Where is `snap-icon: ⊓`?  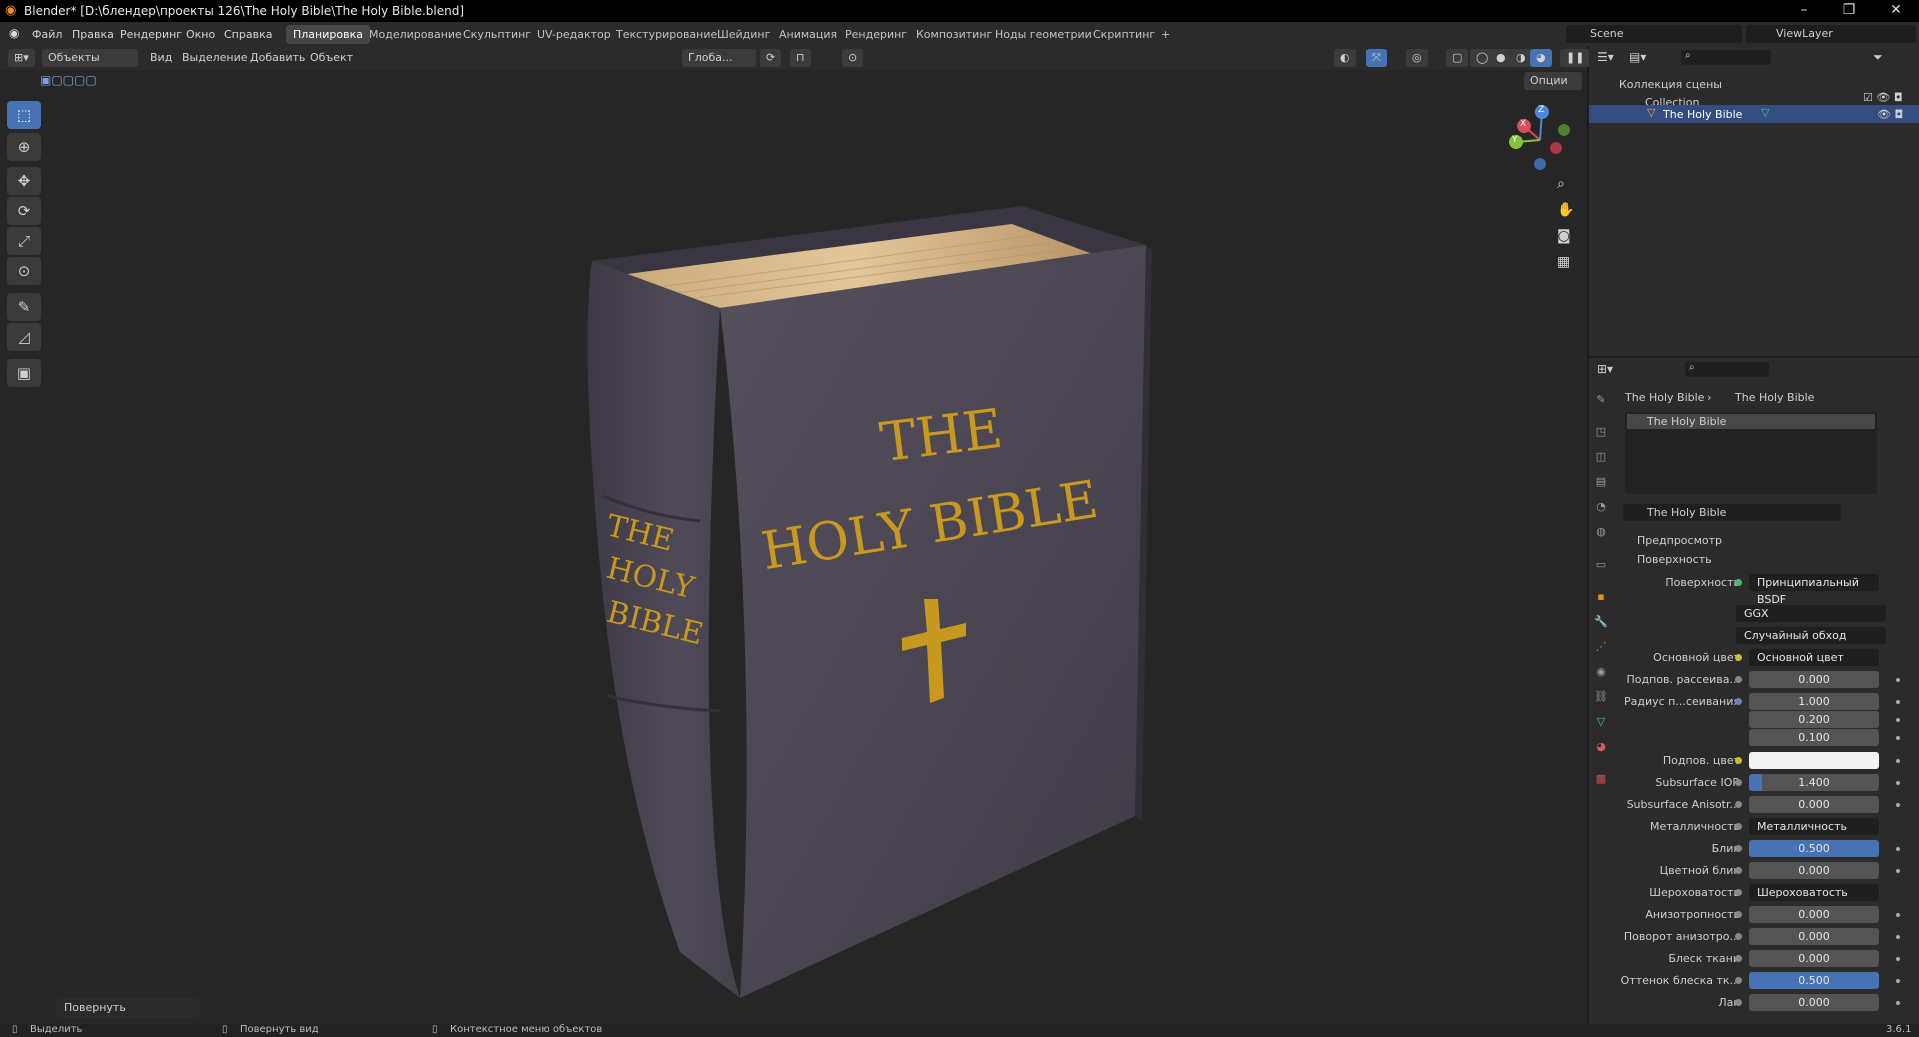
snap-icon: ⊓ is located at coordinates (800, 58).